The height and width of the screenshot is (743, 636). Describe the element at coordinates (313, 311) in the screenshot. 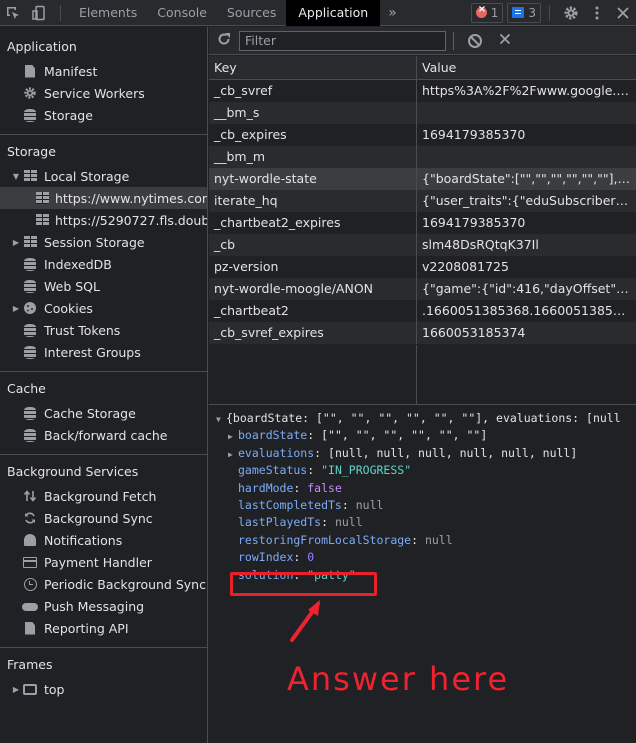

I see `cell-key: _chartbeat2` at that location.